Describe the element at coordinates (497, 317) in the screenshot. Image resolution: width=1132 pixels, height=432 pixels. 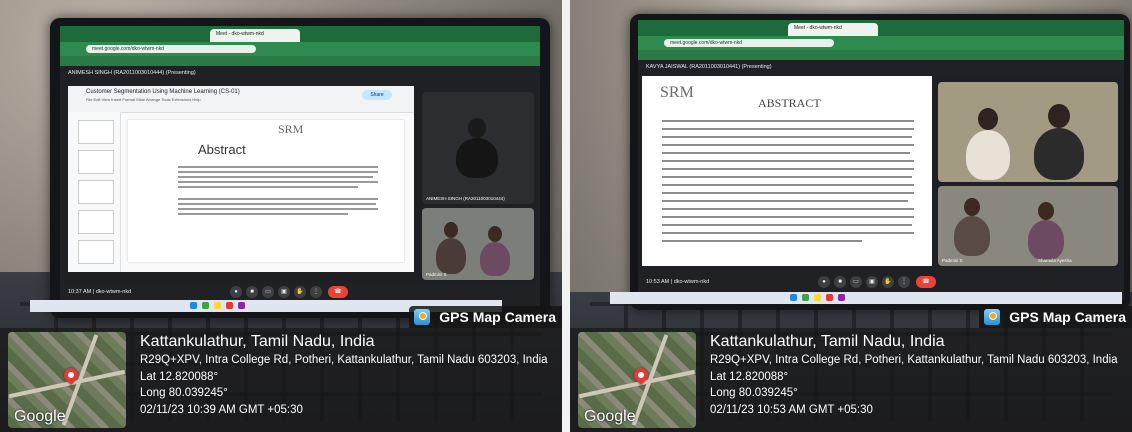
I see `gps-camera-label: GPS Map Camera` at that location.